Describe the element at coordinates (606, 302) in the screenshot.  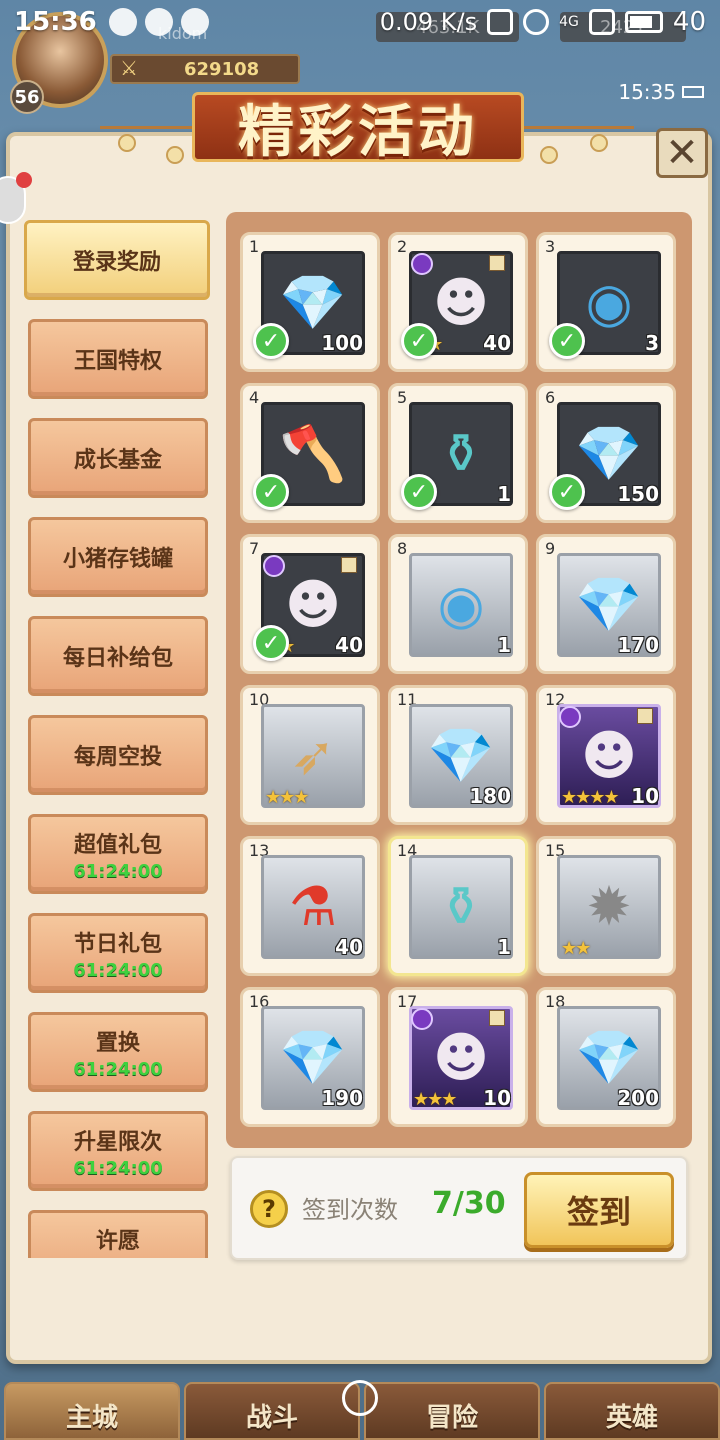
I see `reward-cell: 3 ◉ 3 ✓` at that location.